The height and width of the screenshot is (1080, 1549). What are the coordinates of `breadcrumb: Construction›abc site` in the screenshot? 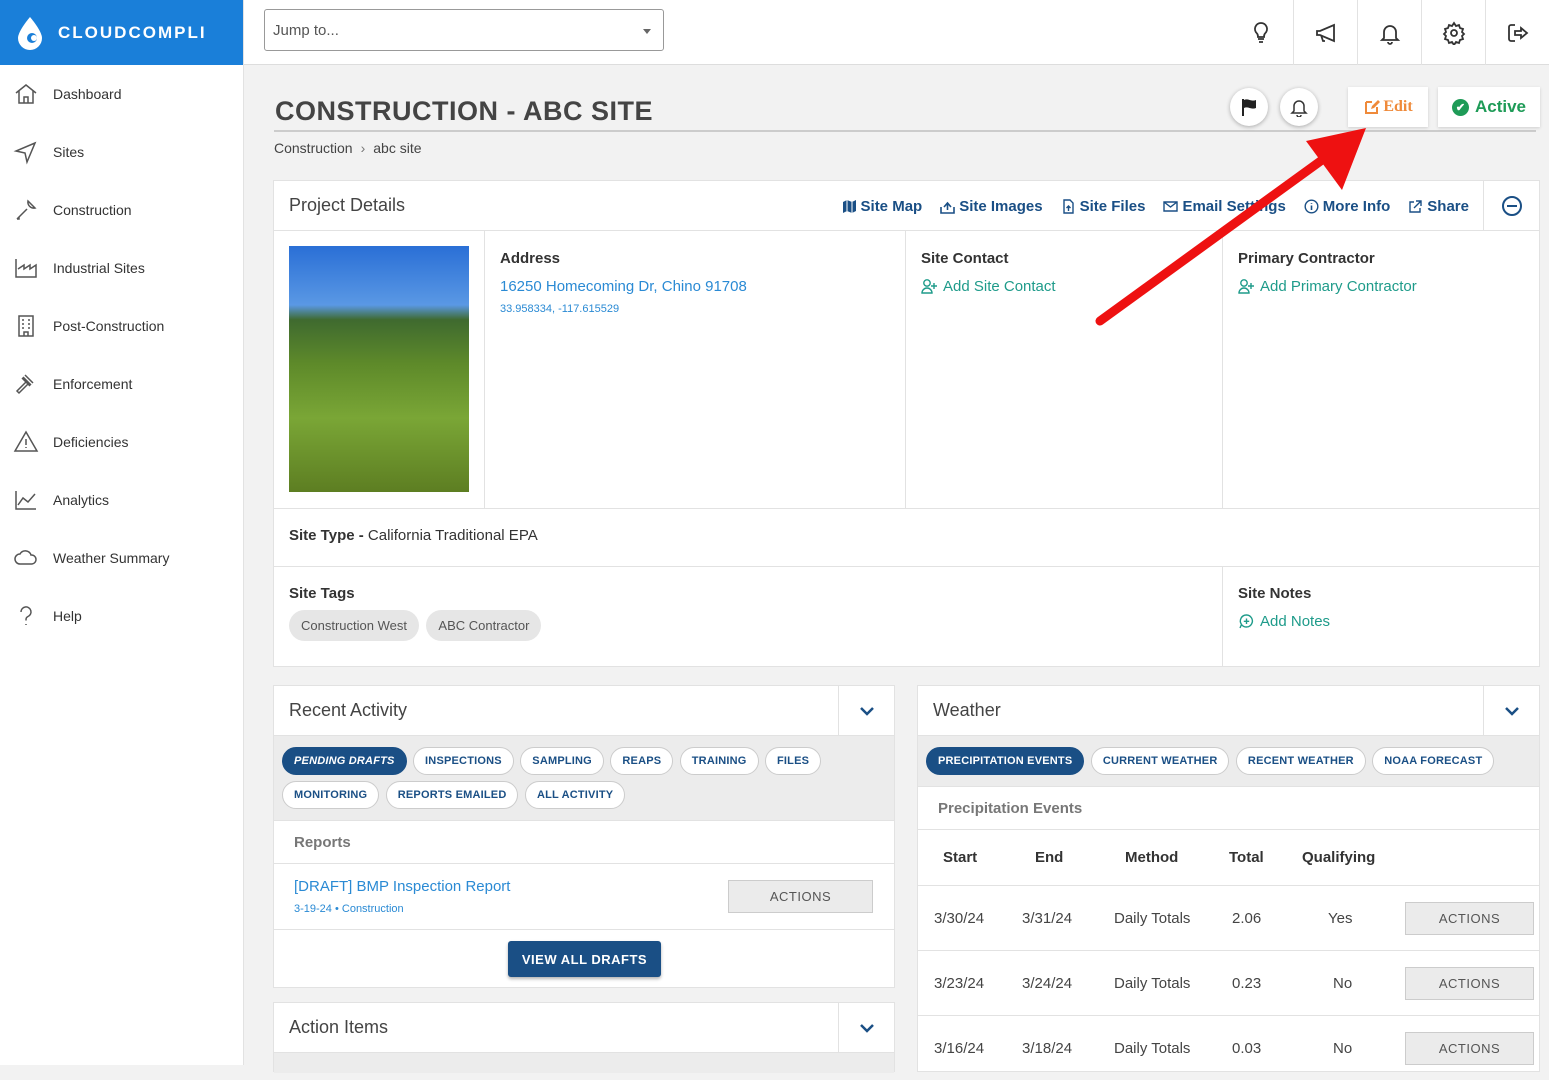 It's located at (348, 148).